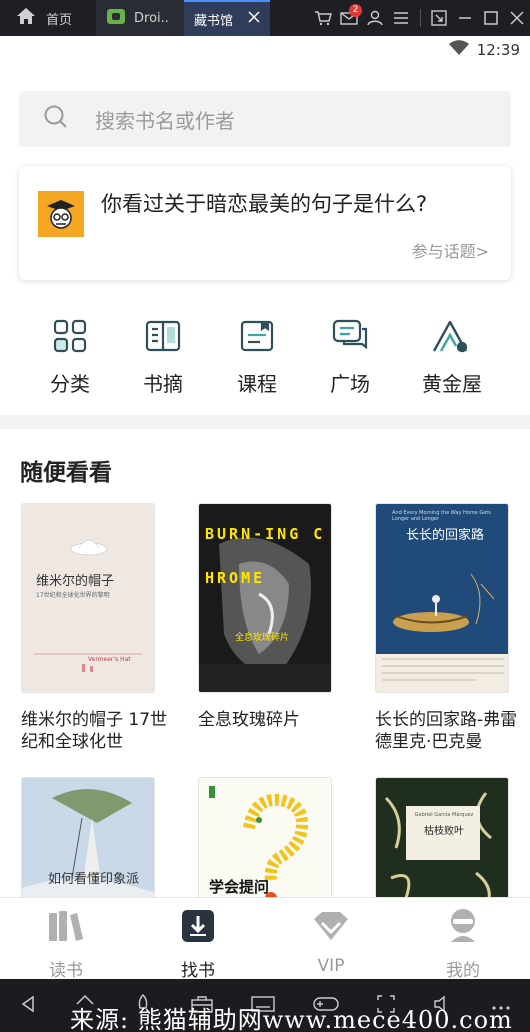 The image size is (530, 1032). What do you see at coordinates (349, 18) in the screenshot?
I see `mail-icon: 2` at bounding box center [349, 18].